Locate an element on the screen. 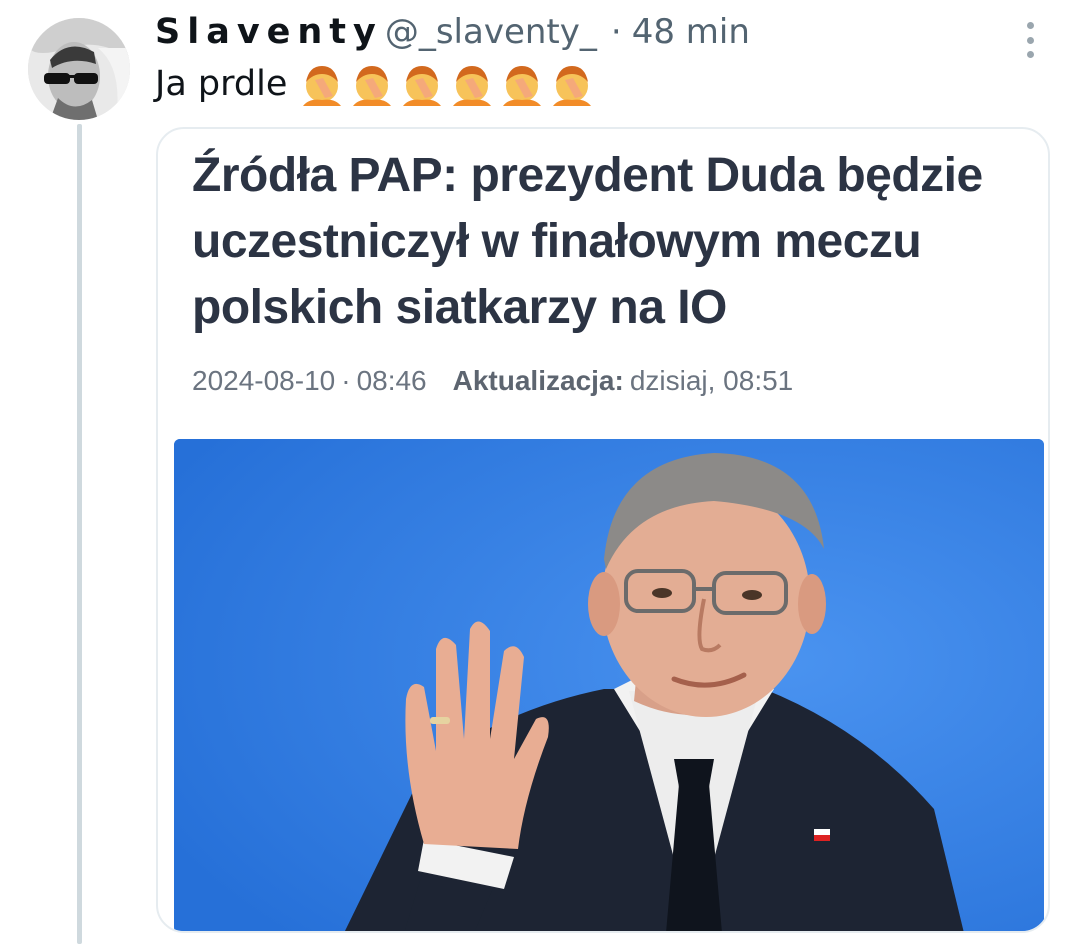 The width and height of the screenshot is (1080, 944). thread-line is located at coordinates (79, 534).